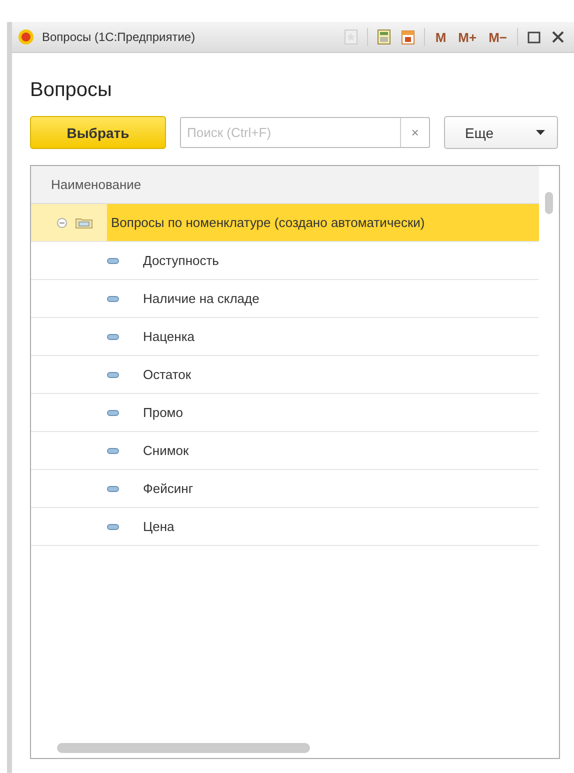 The image size is (574, 773). I want to click on clear-button: ×, so click(414, 132).